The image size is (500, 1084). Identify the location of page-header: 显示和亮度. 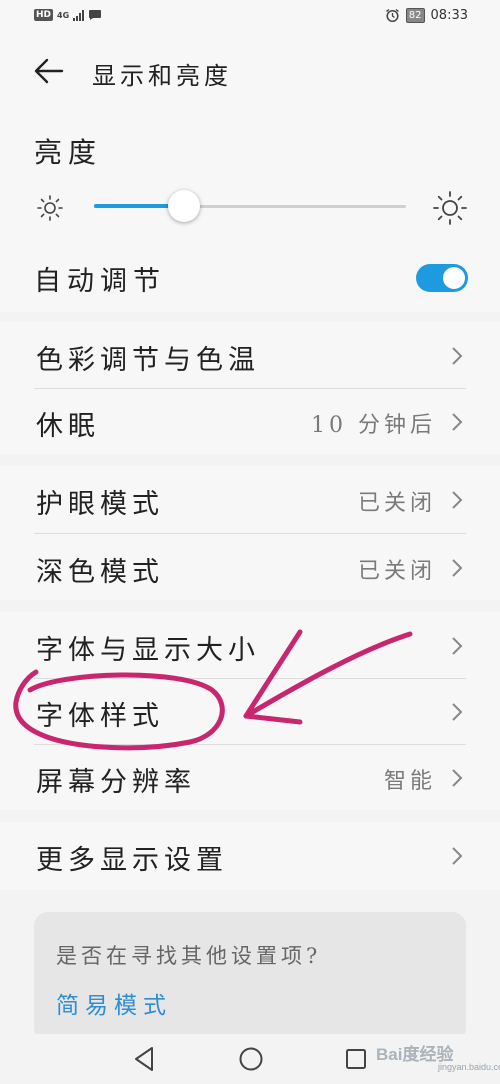
(250, 76).